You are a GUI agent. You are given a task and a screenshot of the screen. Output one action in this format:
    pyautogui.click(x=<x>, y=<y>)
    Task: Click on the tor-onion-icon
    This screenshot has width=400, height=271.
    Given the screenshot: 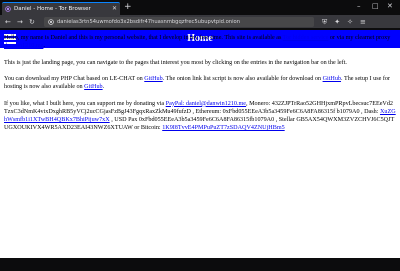 What is the action you would take?
    pyautogui.click(x=8, y=9)
    